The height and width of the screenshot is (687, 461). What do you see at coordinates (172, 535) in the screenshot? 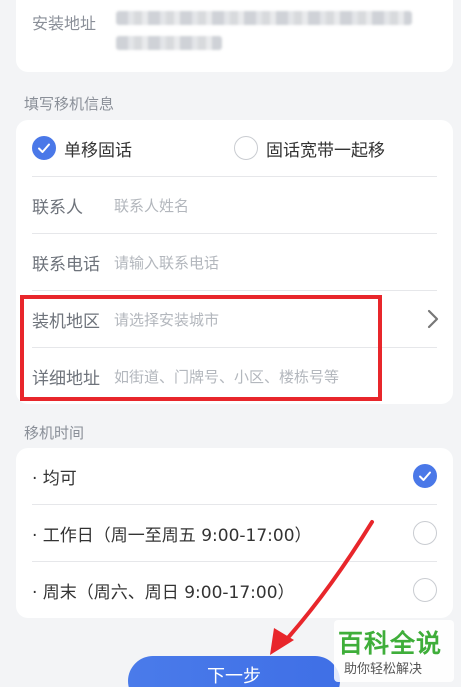
I see `move-time-option-label: · 工作日（周一至周五 9:00-17:00）` at bounding box center [172, 535].